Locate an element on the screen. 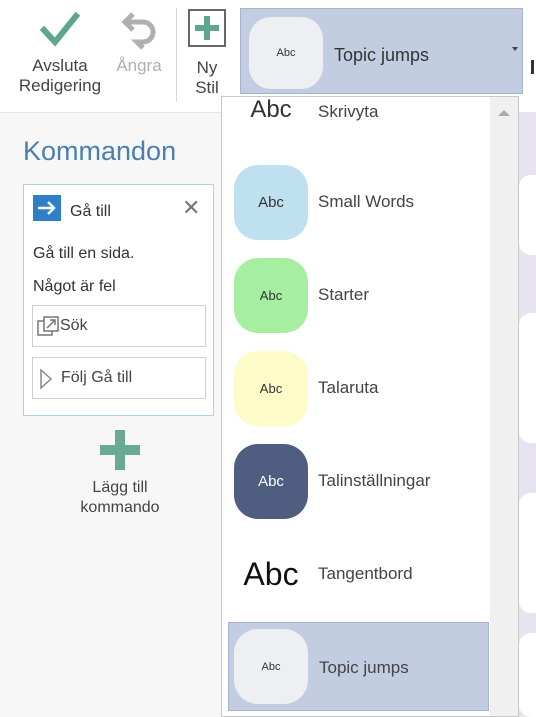 This screenshot has width=536, height=717. finish-label-line2: Redigering is located at coordinates (60, 85).